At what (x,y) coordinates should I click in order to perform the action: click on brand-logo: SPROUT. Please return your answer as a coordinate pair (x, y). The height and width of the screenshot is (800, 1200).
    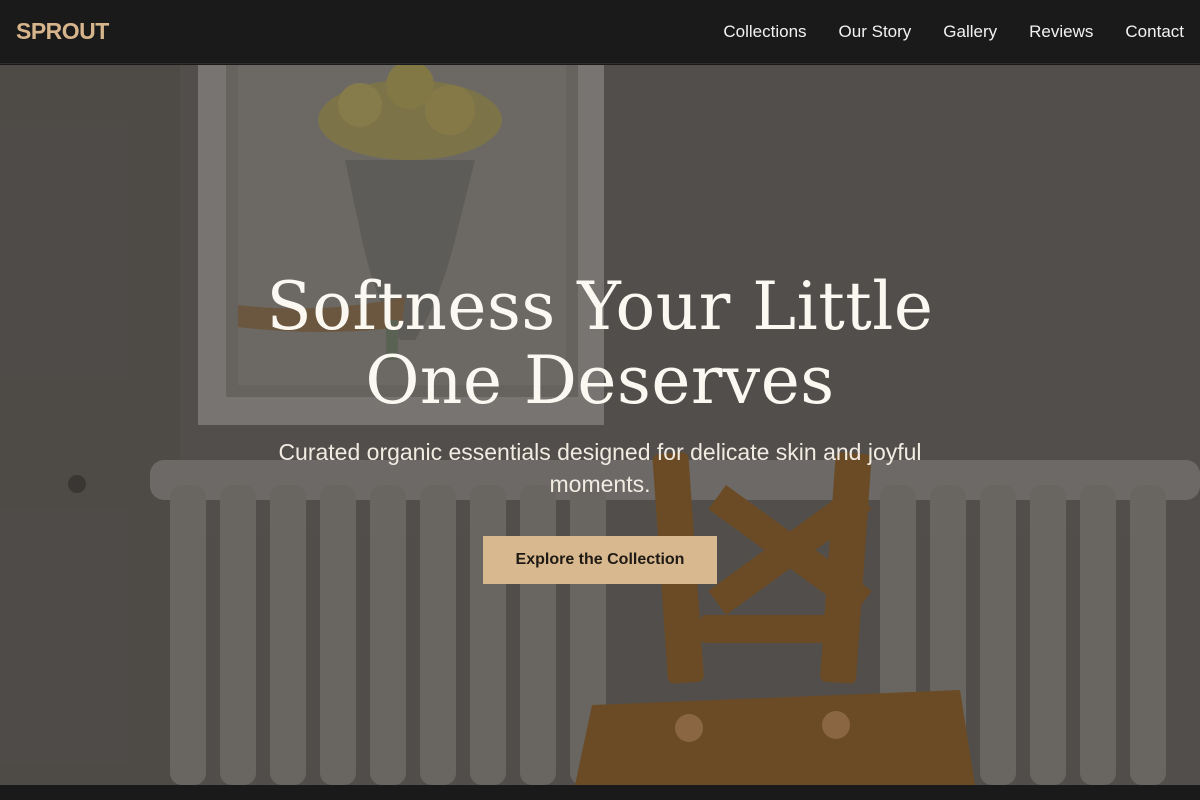
    Looking at the image, I should click on (62, 31).